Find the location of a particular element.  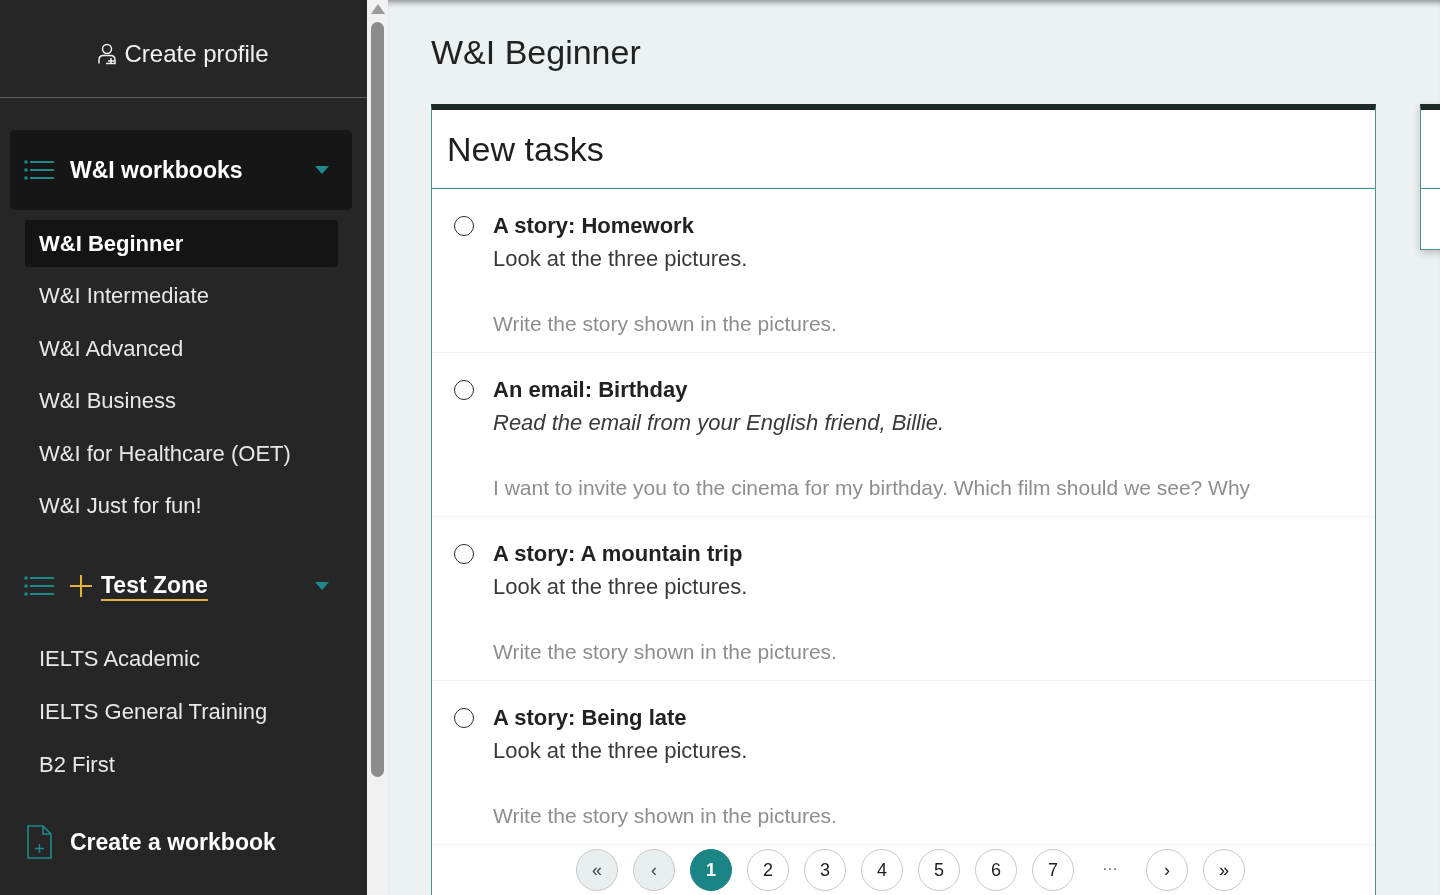

page-nav-button: » is located at coordinates (1224, 870).